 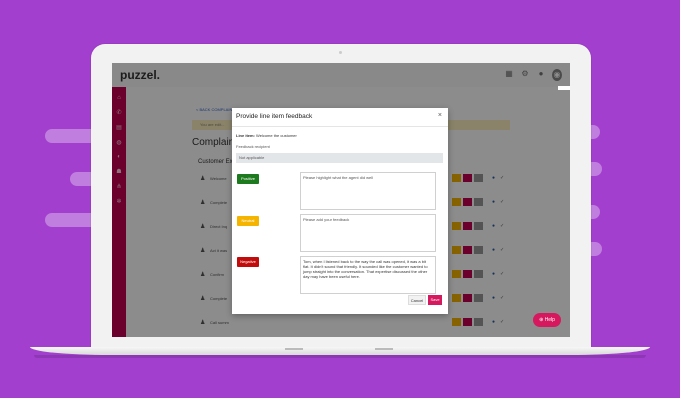 What do you see at coordinates (248, 179) in the screenshot?
I see `positive-button: Positive` at bounding box center [248, 179].